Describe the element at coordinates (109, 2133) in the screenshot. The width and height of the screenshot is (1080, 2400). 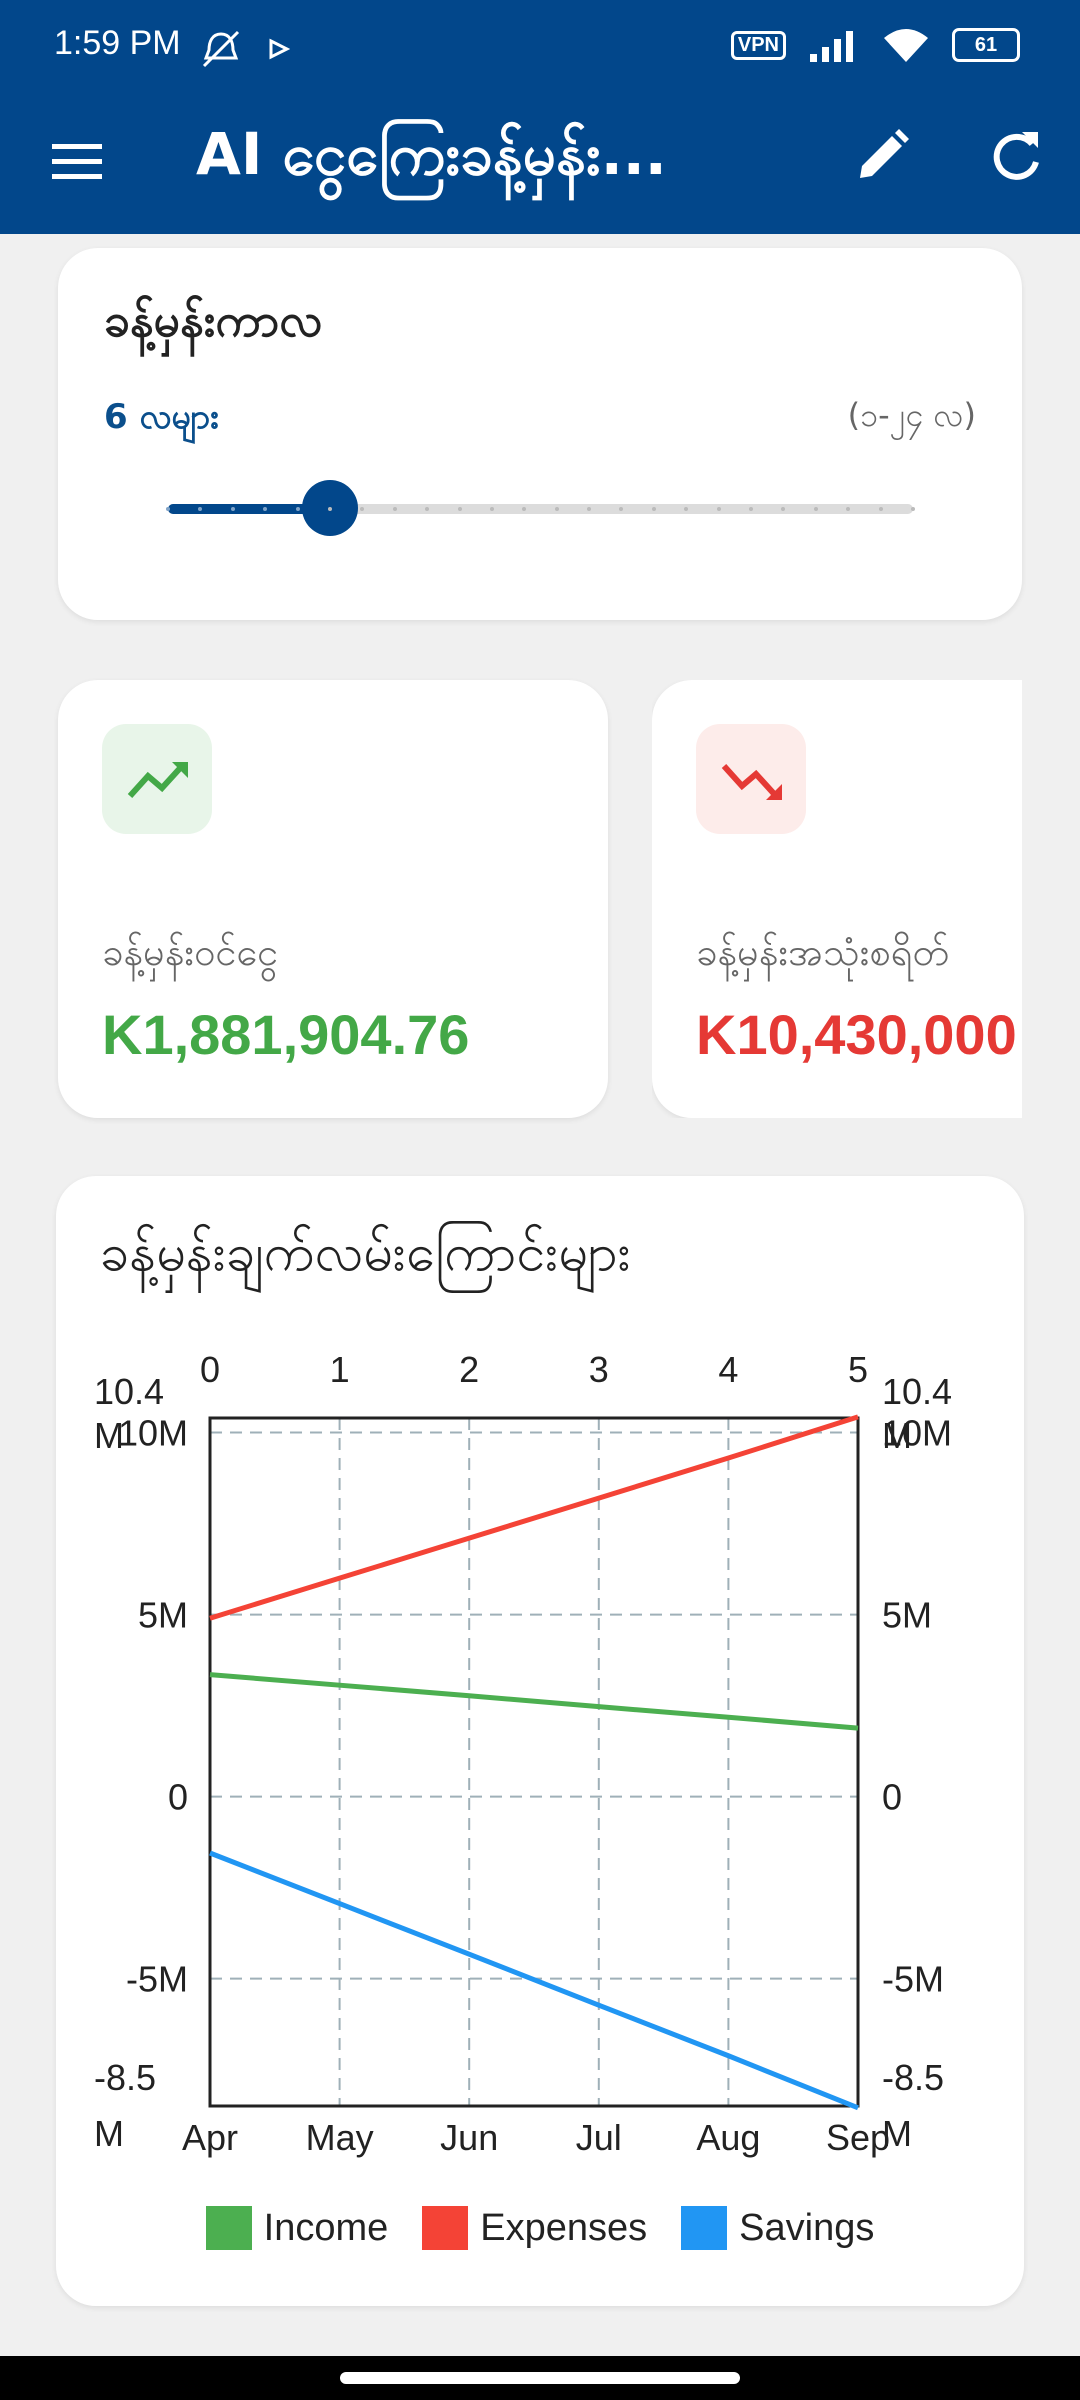
I see `y-min-label-left-unit: M` at that location.